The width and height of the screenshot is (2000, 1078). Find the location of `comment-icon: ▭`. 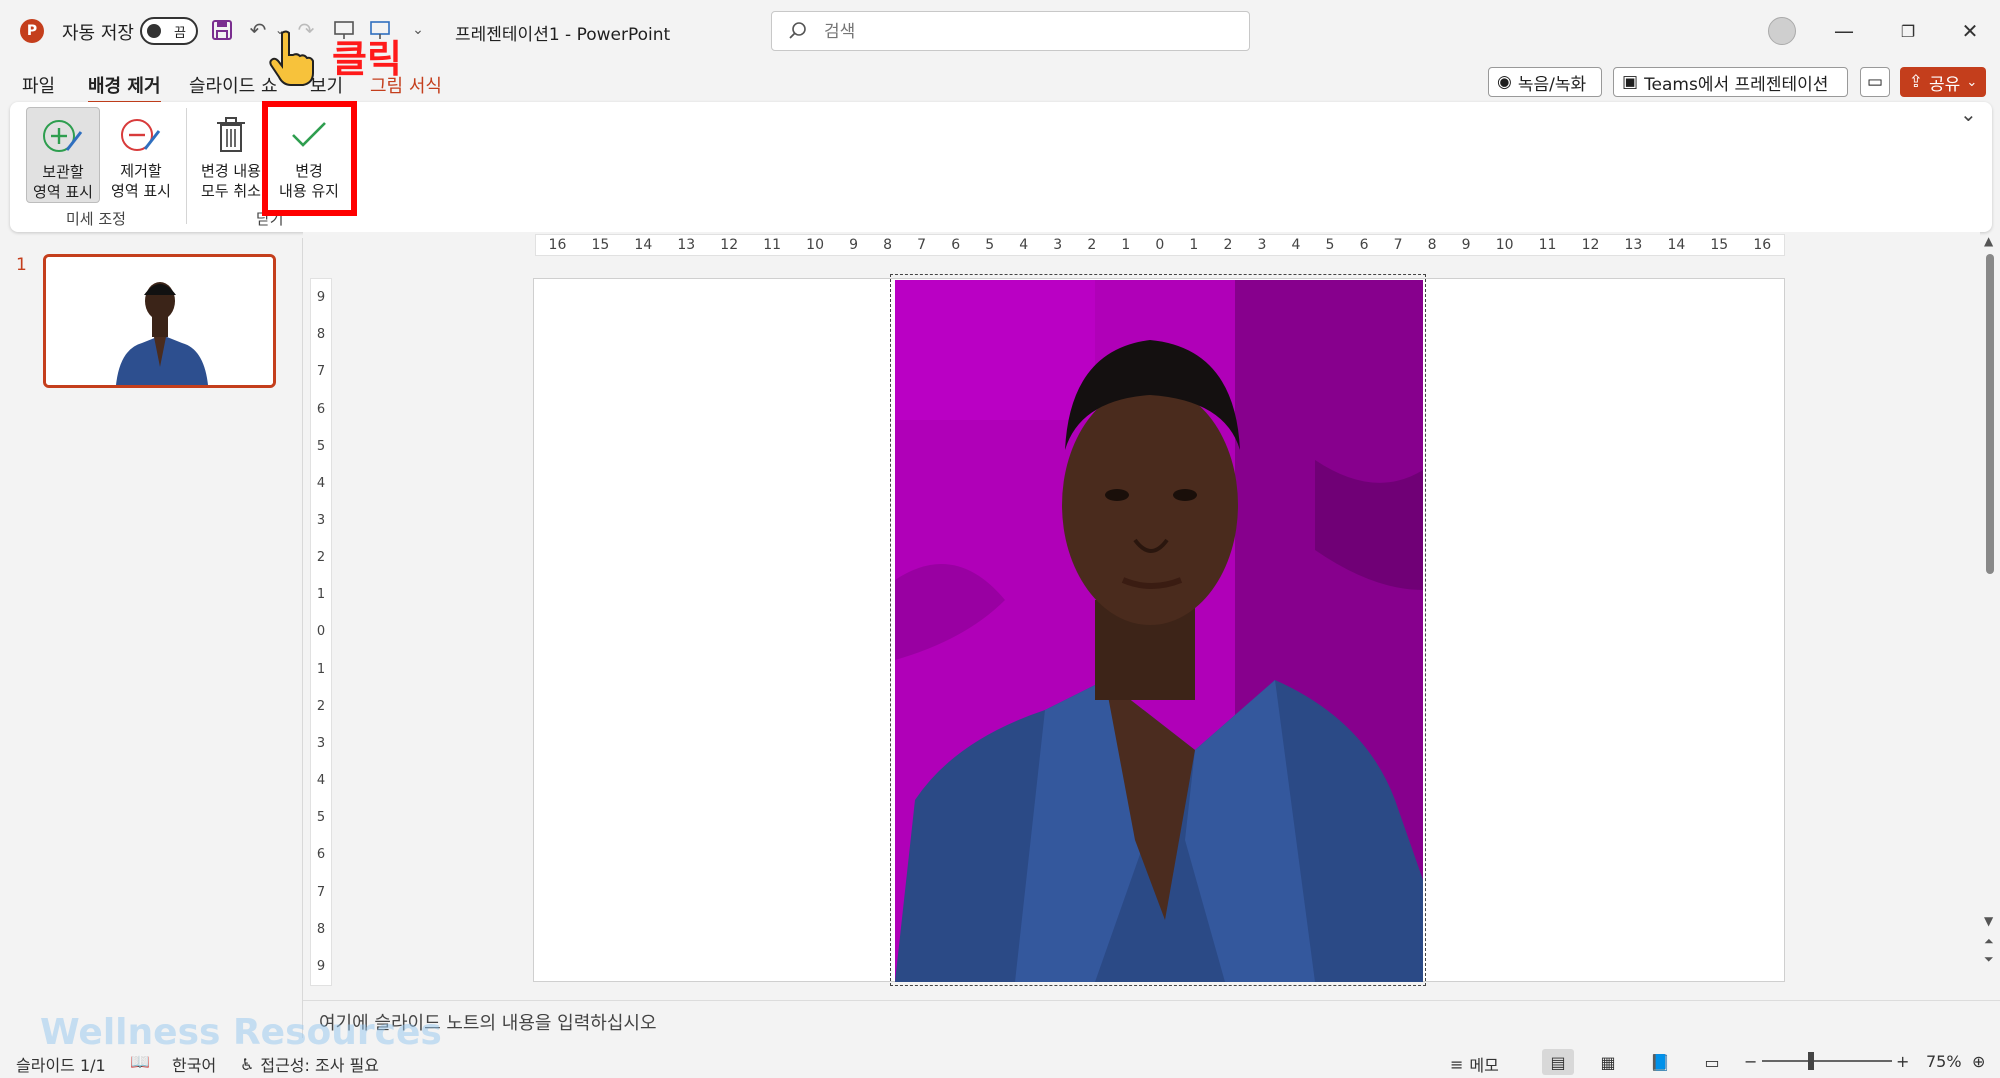

comment-icon: ▭ is located at coordinates (1875, 82).